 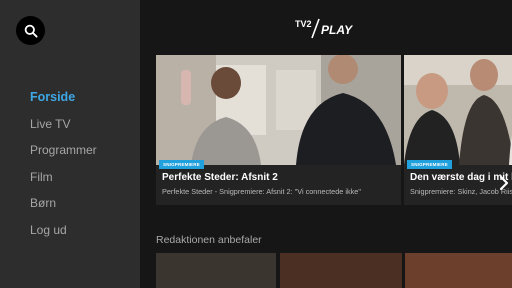 I want to click on nav-item-born: Børn, so click(x=63, y=207).